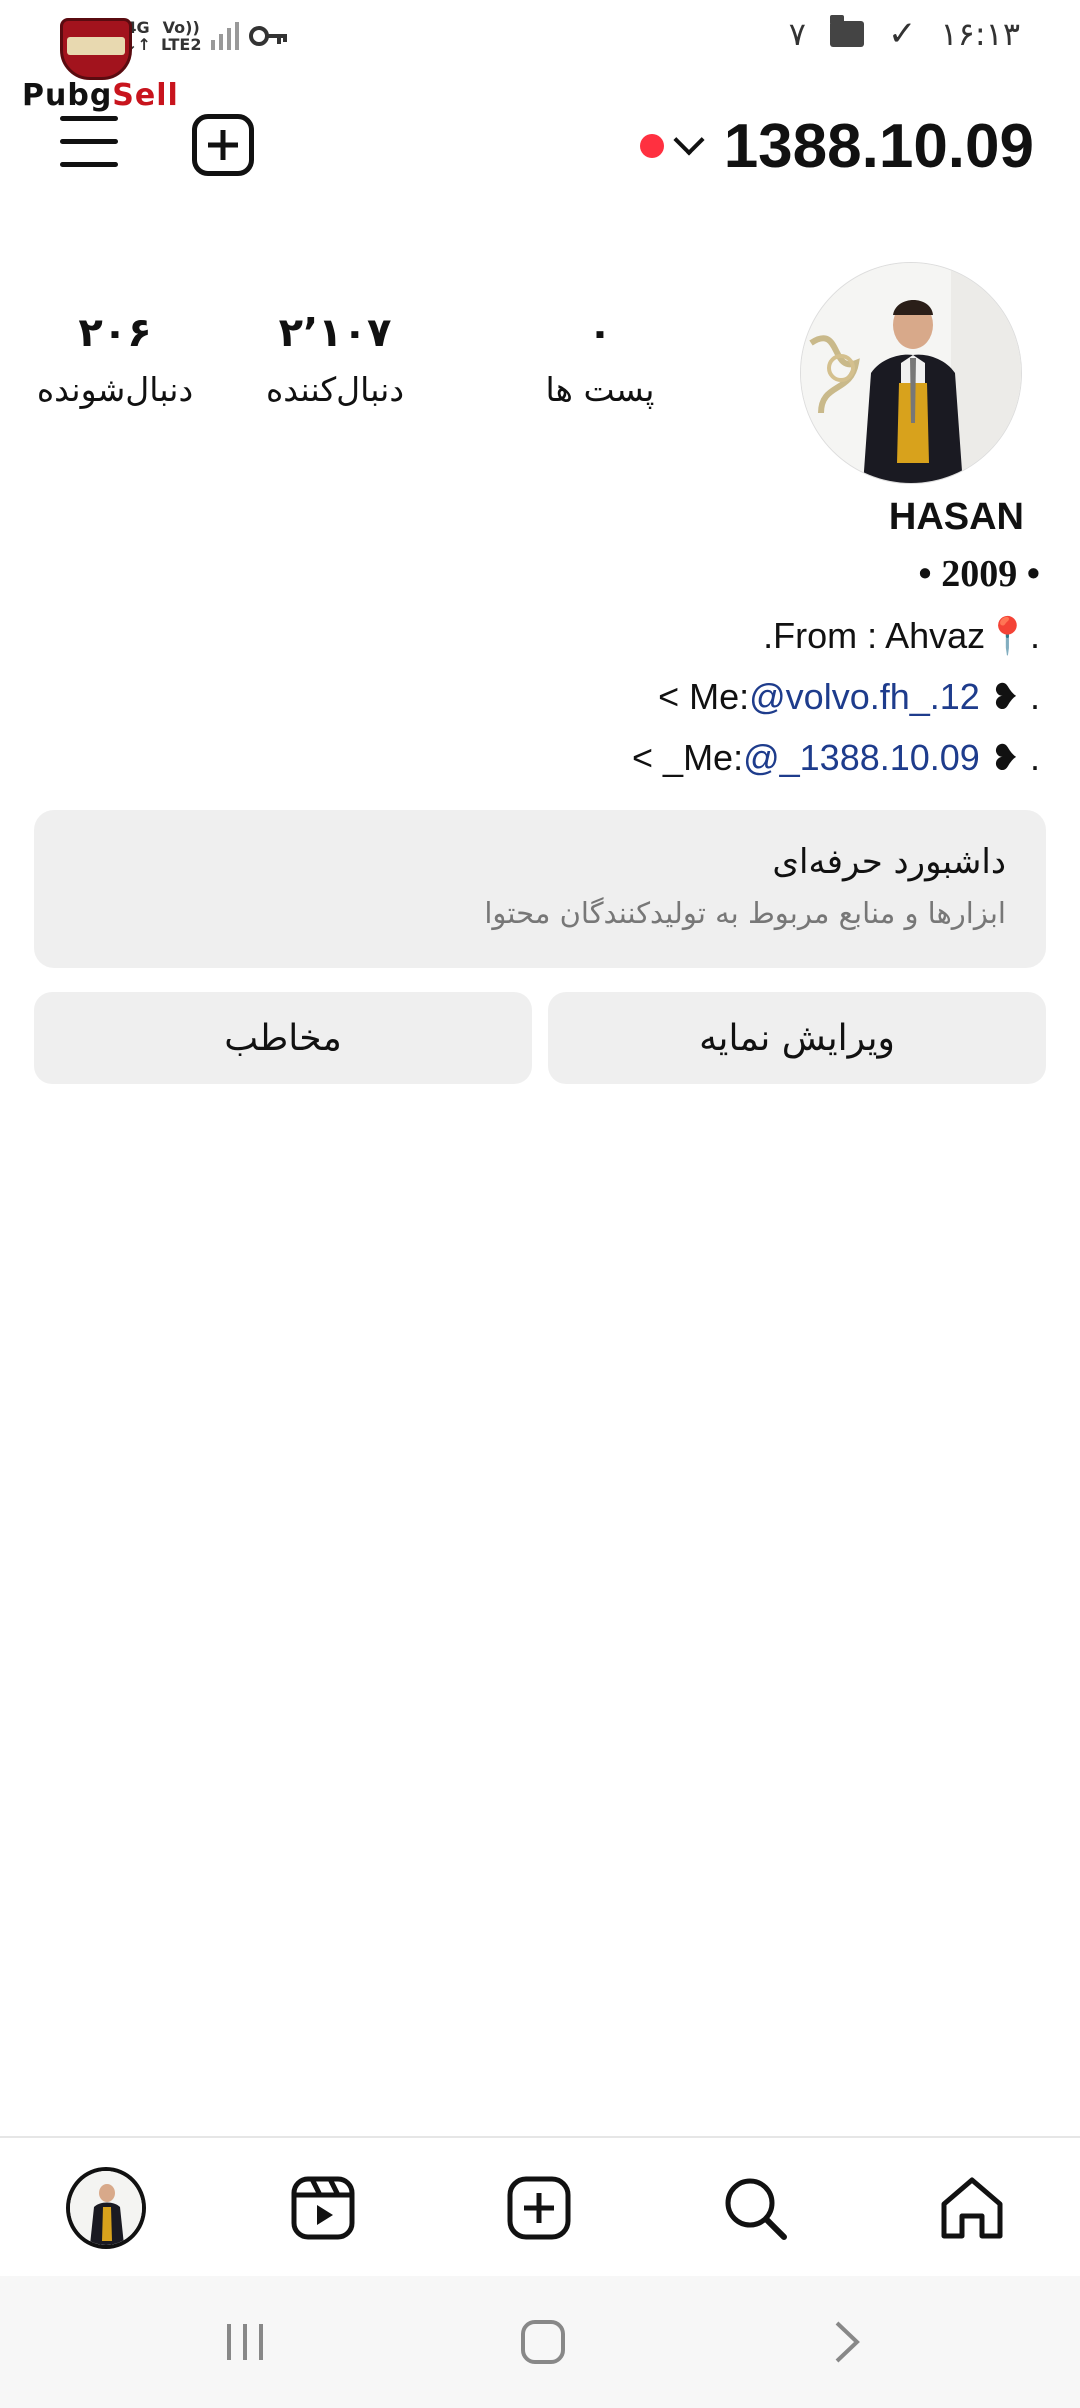  Describe the element at coordinates (89, 143) in the screenshot. I see `menu-icon` at that location.